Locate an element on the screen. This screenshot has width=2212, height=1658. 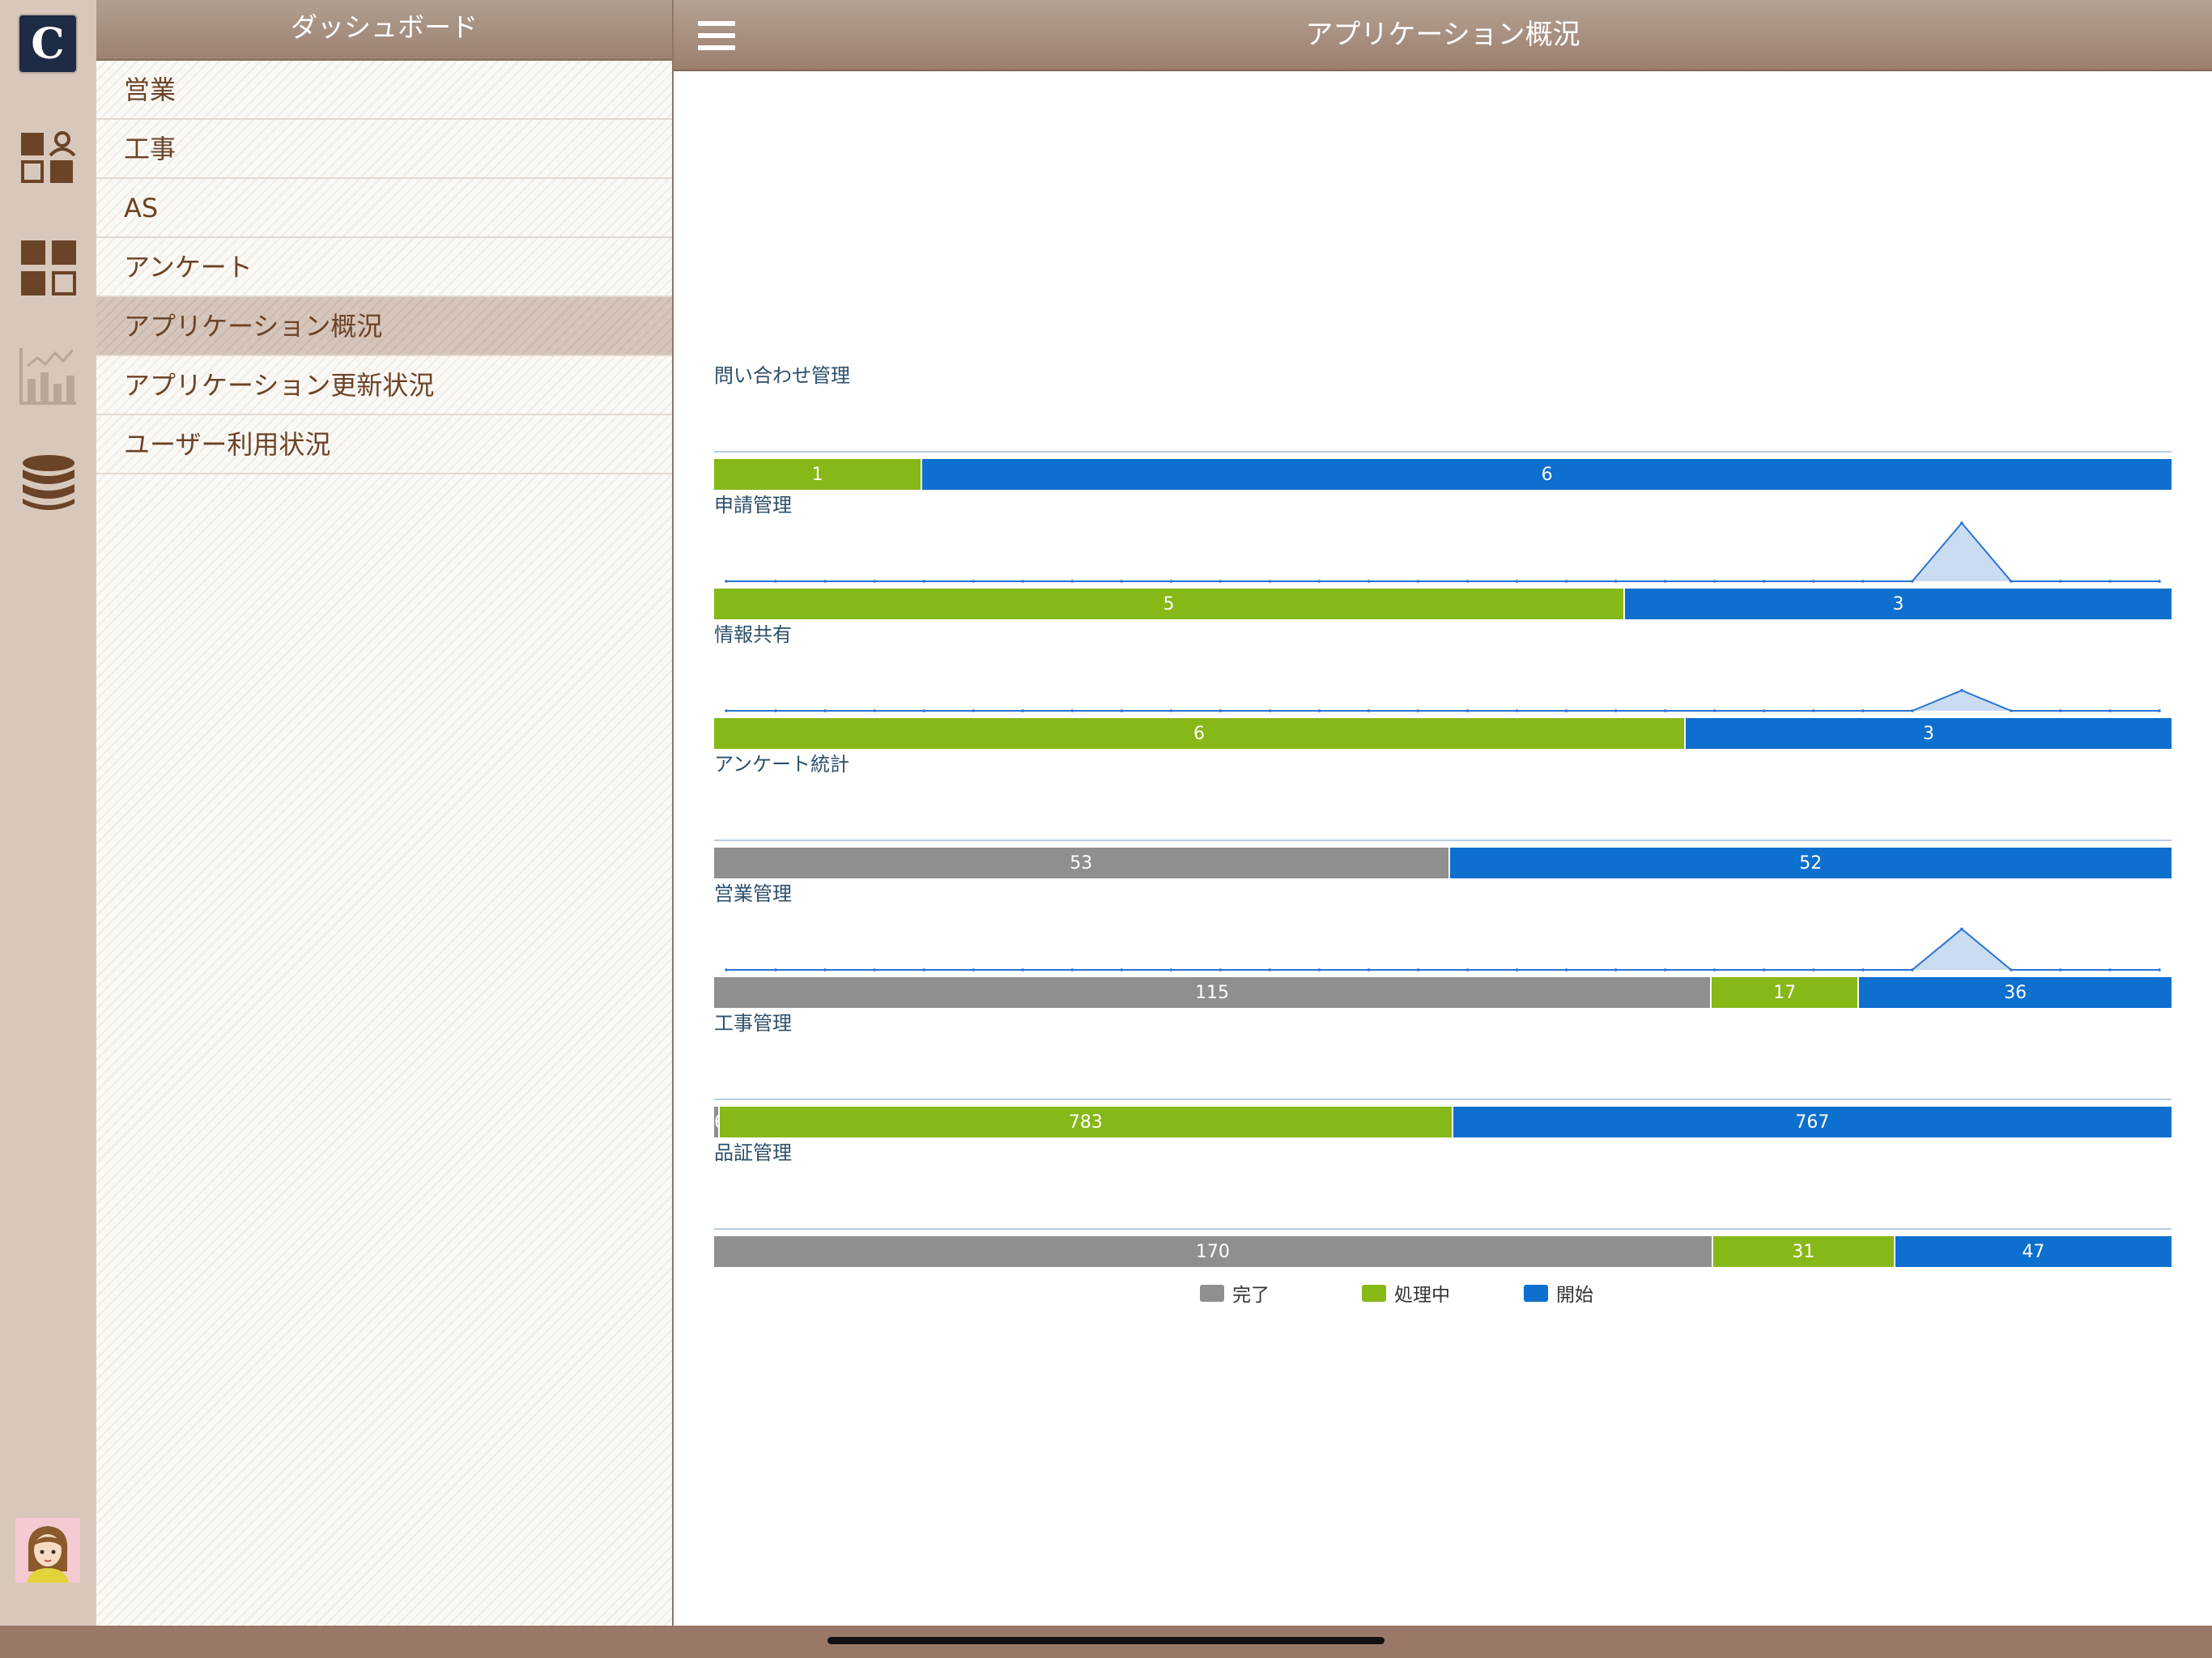
menu-item: アンケート is located at coordinates (384, 267).